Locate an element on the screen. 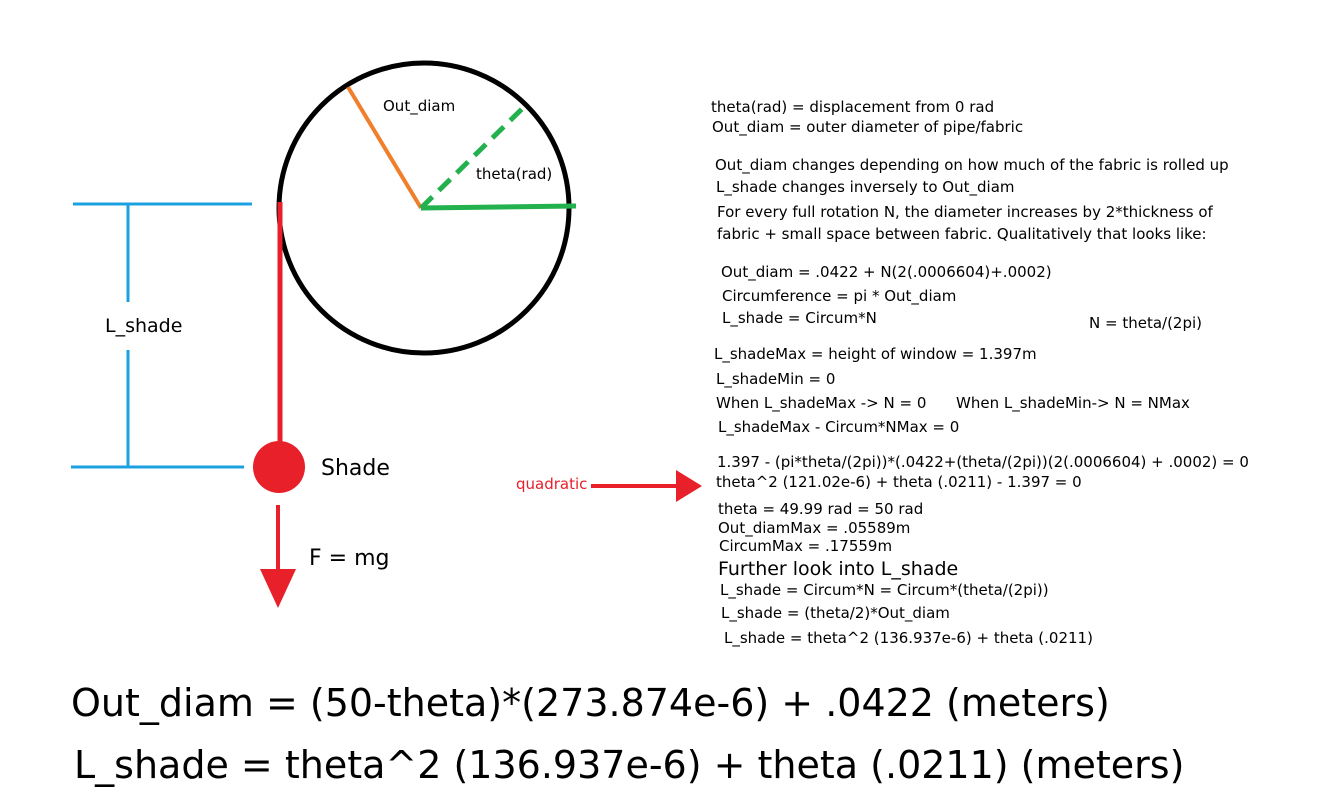 The image size is (1344, 803). further-eq2: L_shade = (theta/2)*Out_diam is located at coordinates (835, 613).